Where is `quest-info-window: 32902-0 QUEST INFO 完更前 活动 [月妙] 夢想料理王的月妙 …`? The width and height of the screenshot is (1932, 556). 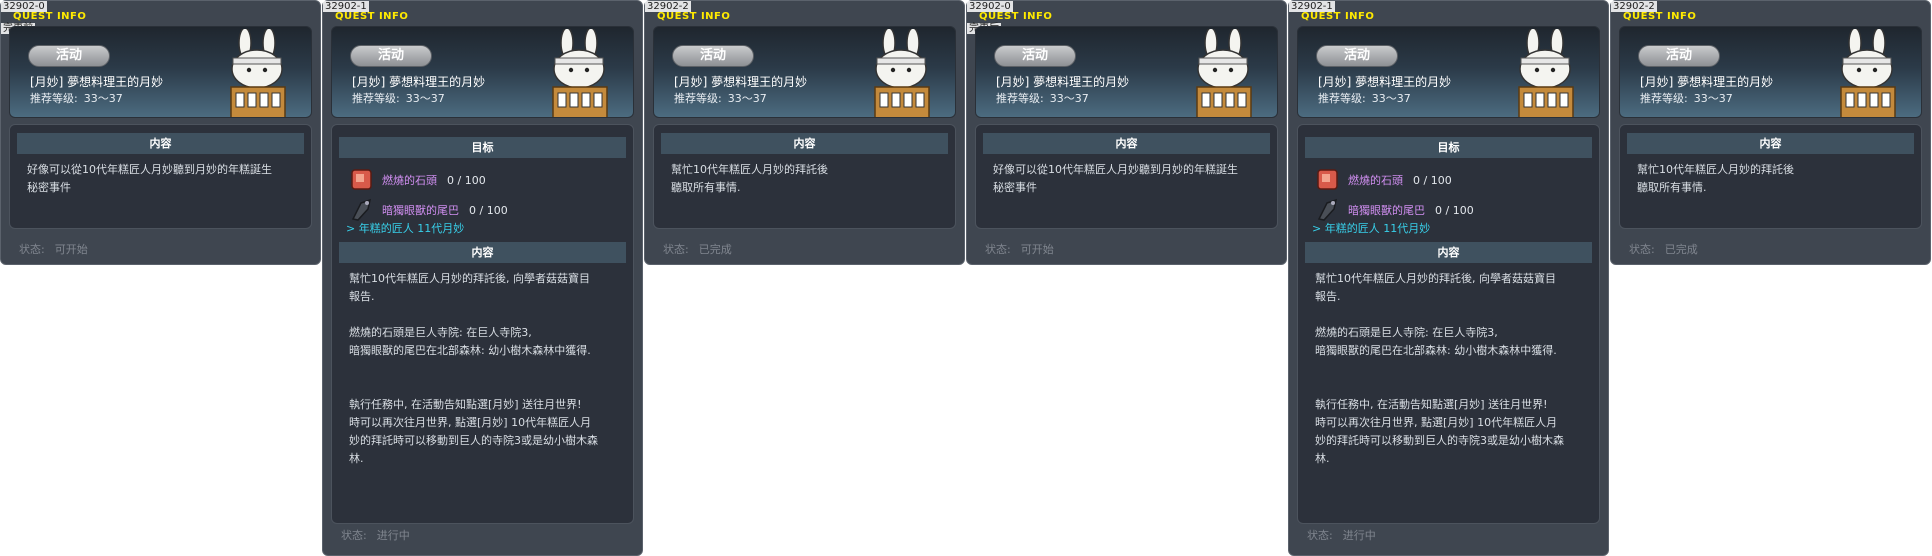 quest-info-window: 32902-0 QUEST INFO 完更前 活动 [月妙] 夢想料理王的月妙 … is located at coordinates (160, 132).